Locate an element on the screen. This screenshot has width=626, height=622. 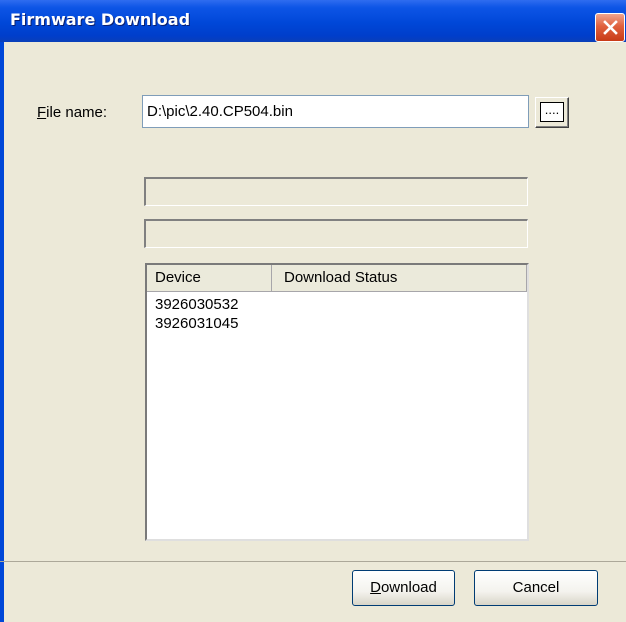
close-icon is located at coordinates (610, 27).